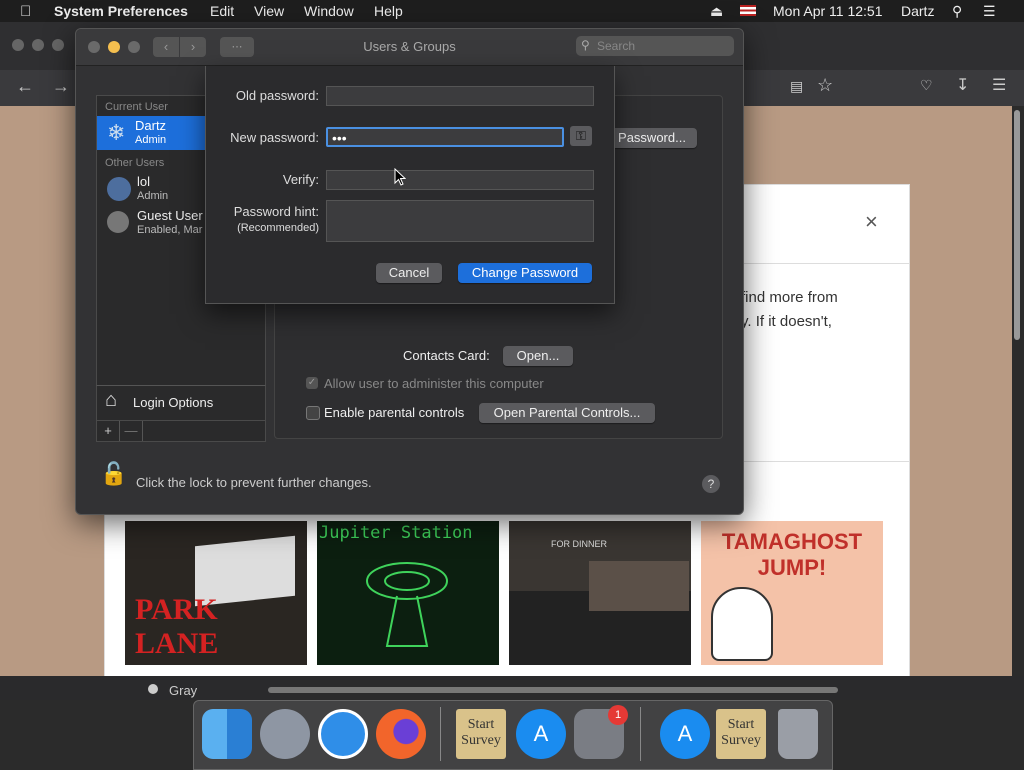 This screenshot has width=1024, height=770. I want to click on horizontal-scrollbar, so click(553, 690).